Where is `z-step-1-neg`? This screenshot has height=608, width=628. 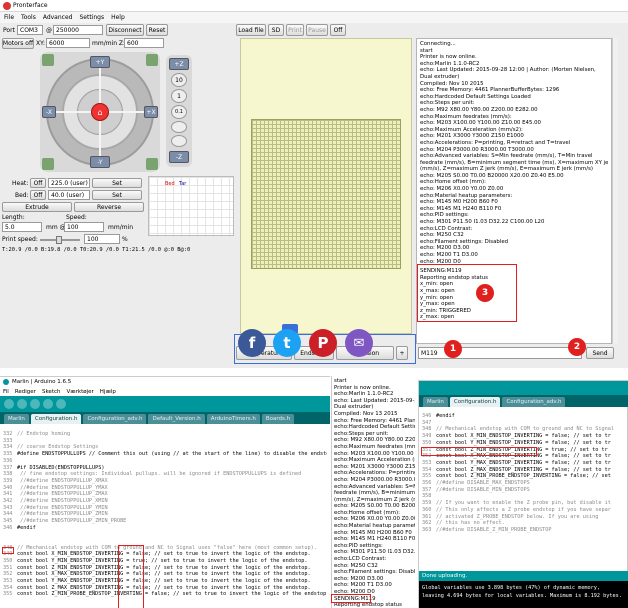 z-step-1-neg is located at coordinates (179, 141).